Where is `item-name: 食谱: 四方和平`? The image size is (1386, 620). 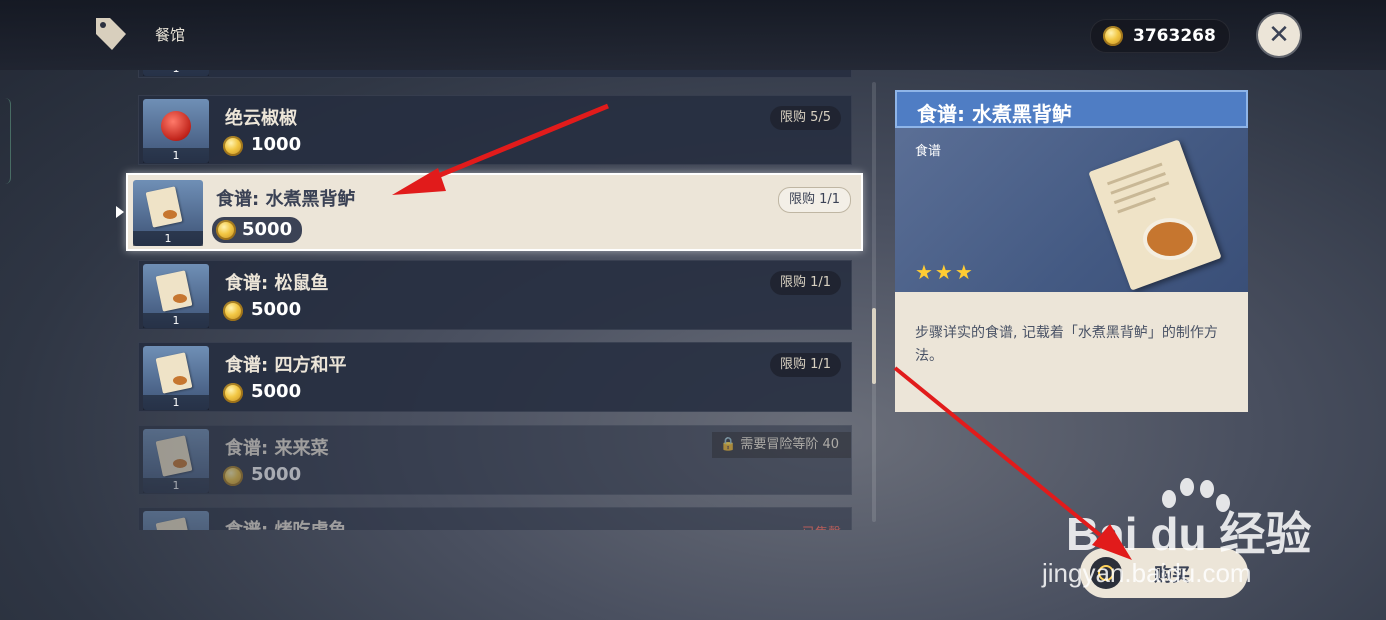
item-name: 食谱: 四方和平 is located at coordinates (286, 365).